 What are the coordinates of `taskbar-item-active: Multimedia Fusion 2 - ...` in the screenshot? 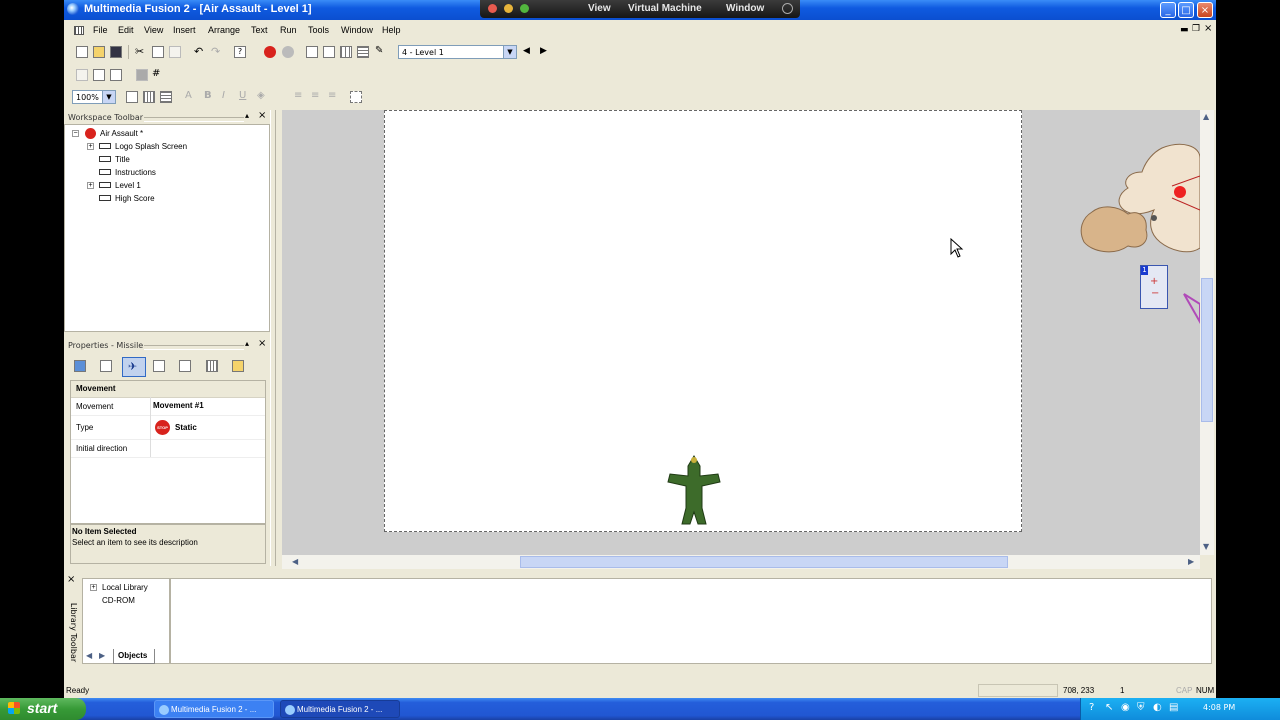 It's located at (340, 709).